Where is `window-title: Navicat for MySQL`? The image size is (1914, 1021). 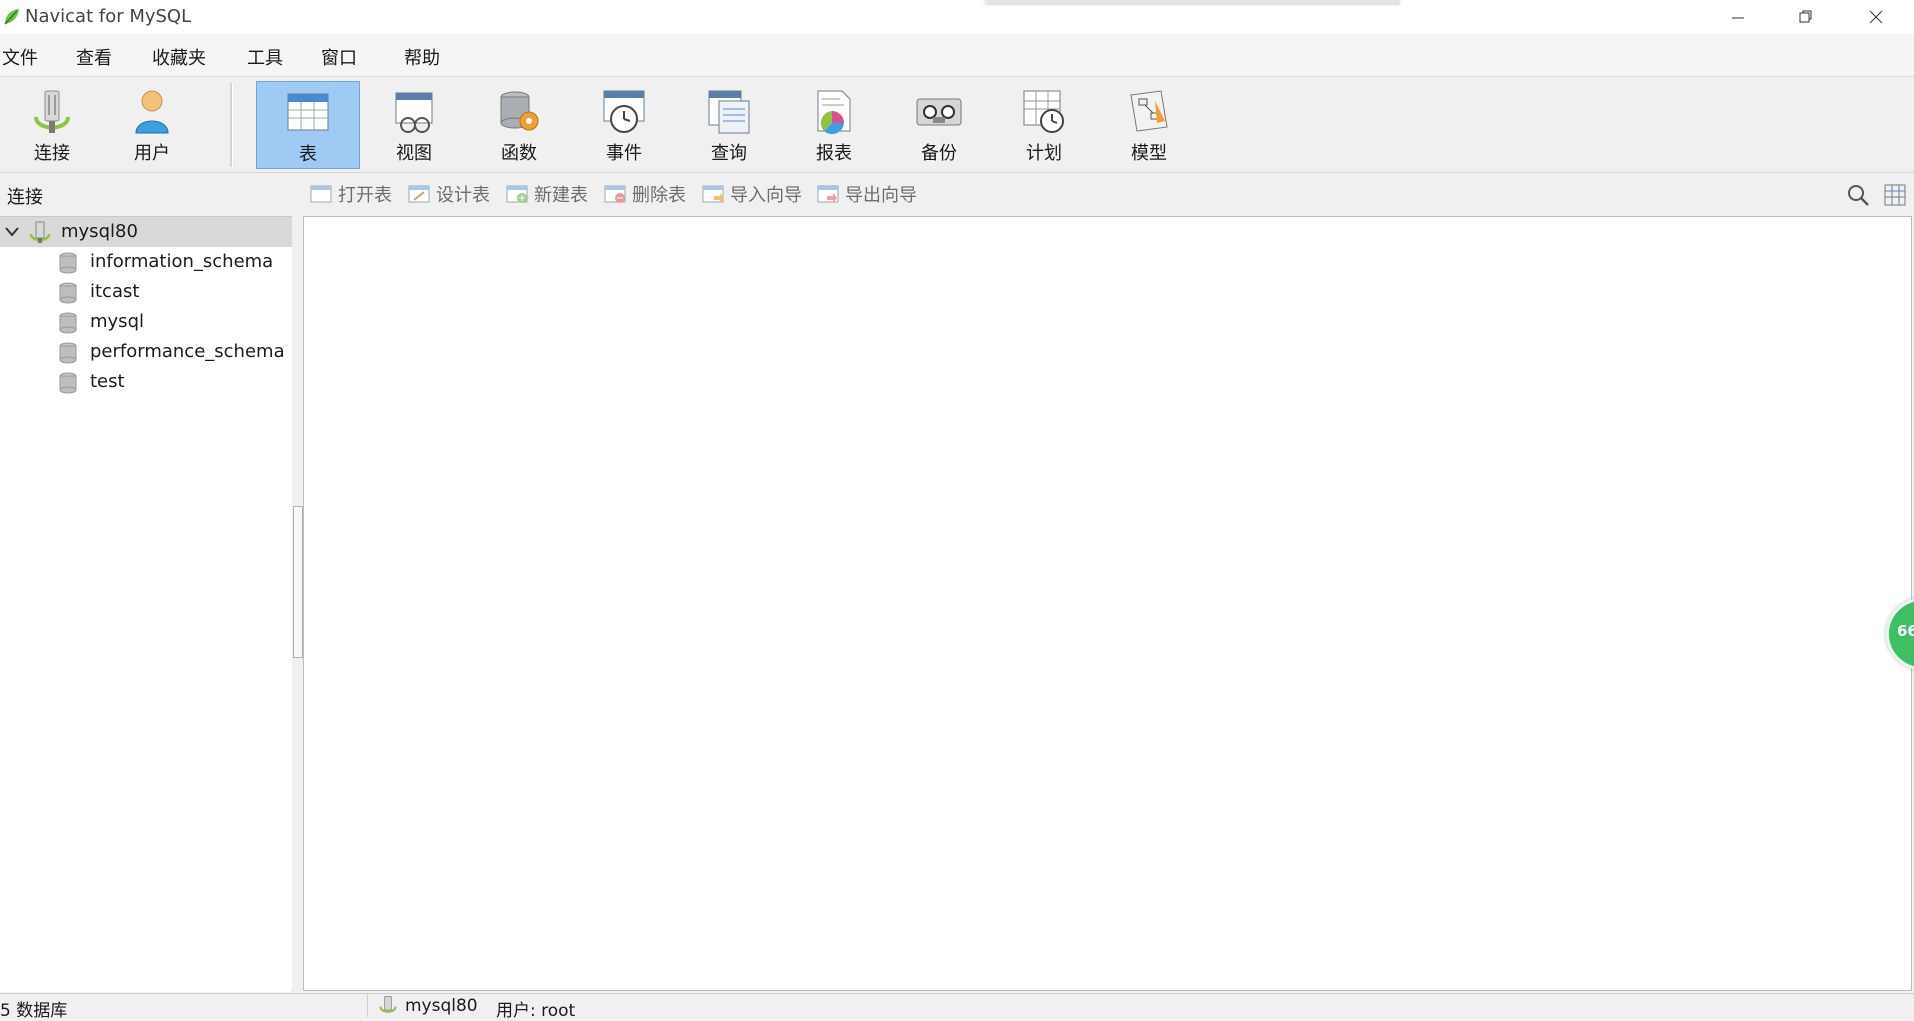
window-title: Navicat for MySQL is located at coordinates (108, 16).